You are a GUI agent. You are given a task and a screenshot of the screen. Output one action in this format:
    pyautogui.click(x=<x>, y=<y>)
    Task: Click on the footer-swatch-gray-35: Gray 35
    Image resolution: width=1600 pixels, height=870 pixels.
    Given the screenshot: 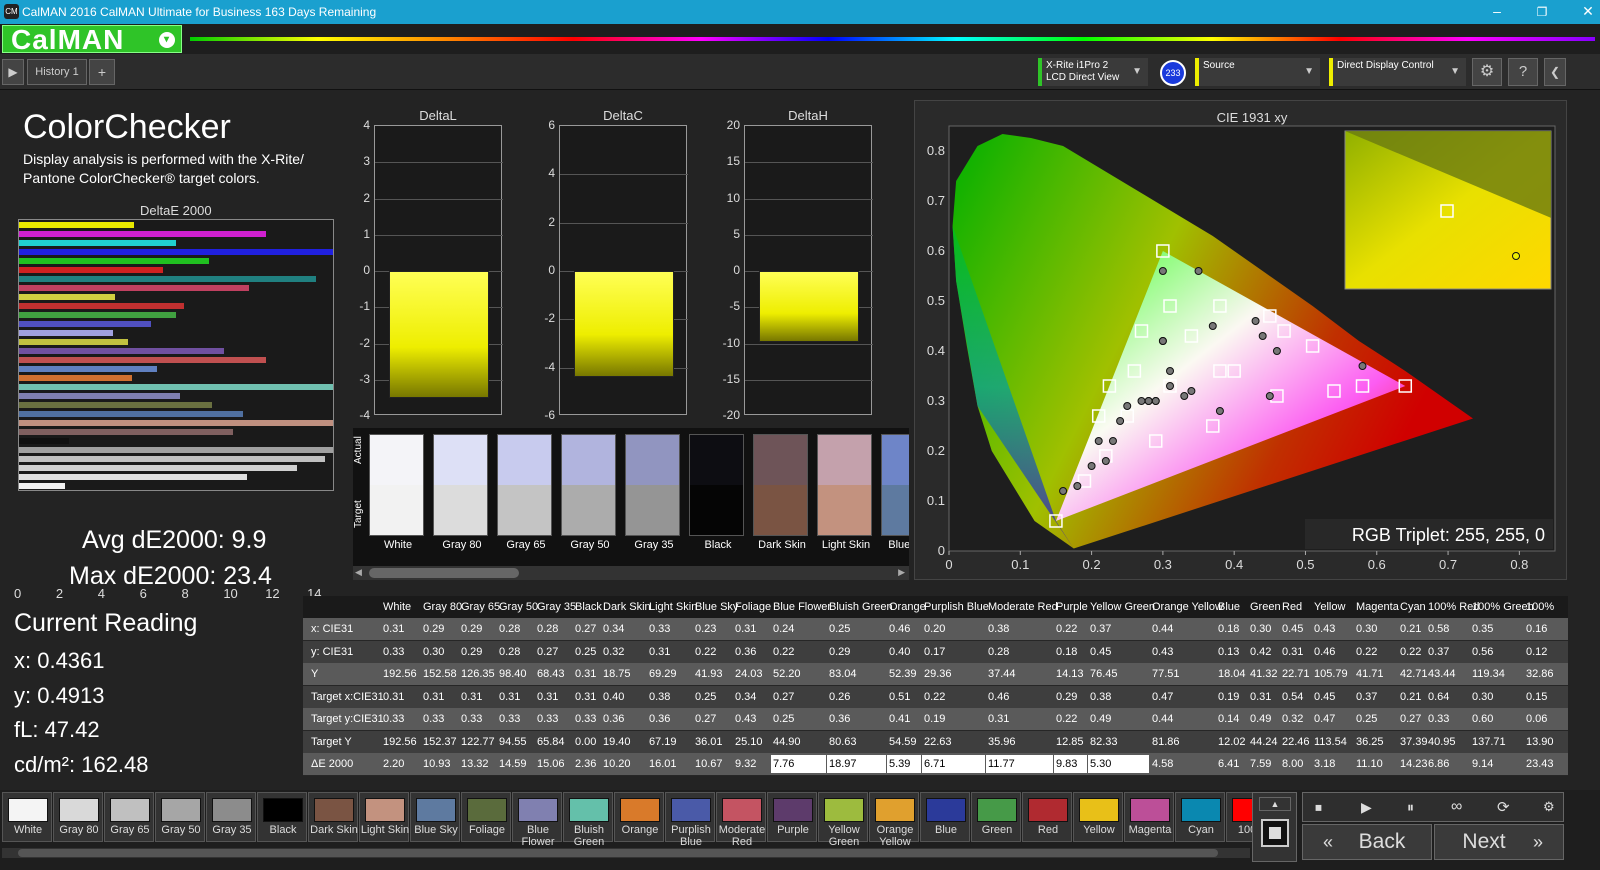 What is the action you would take?
    pyautogui.click(x=231, y=817)
    